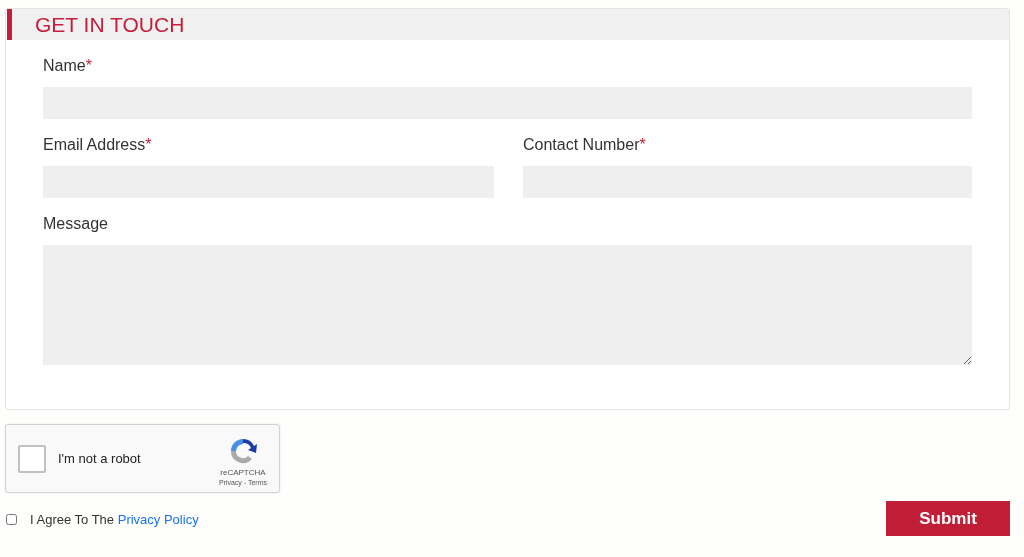 The width and height of the screenshot is (1024, 557). Describe the element at coordinates (76, 224) in the screenshot. I see `field-label: Message` at that location.